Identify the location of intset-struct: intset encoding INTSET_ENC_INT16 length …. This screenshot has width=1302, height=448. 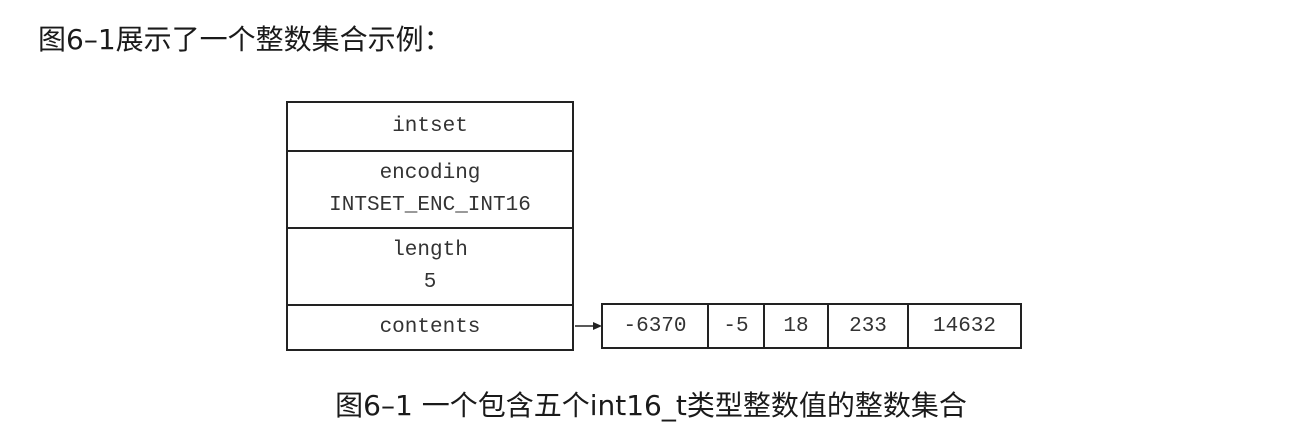
(430, 226).